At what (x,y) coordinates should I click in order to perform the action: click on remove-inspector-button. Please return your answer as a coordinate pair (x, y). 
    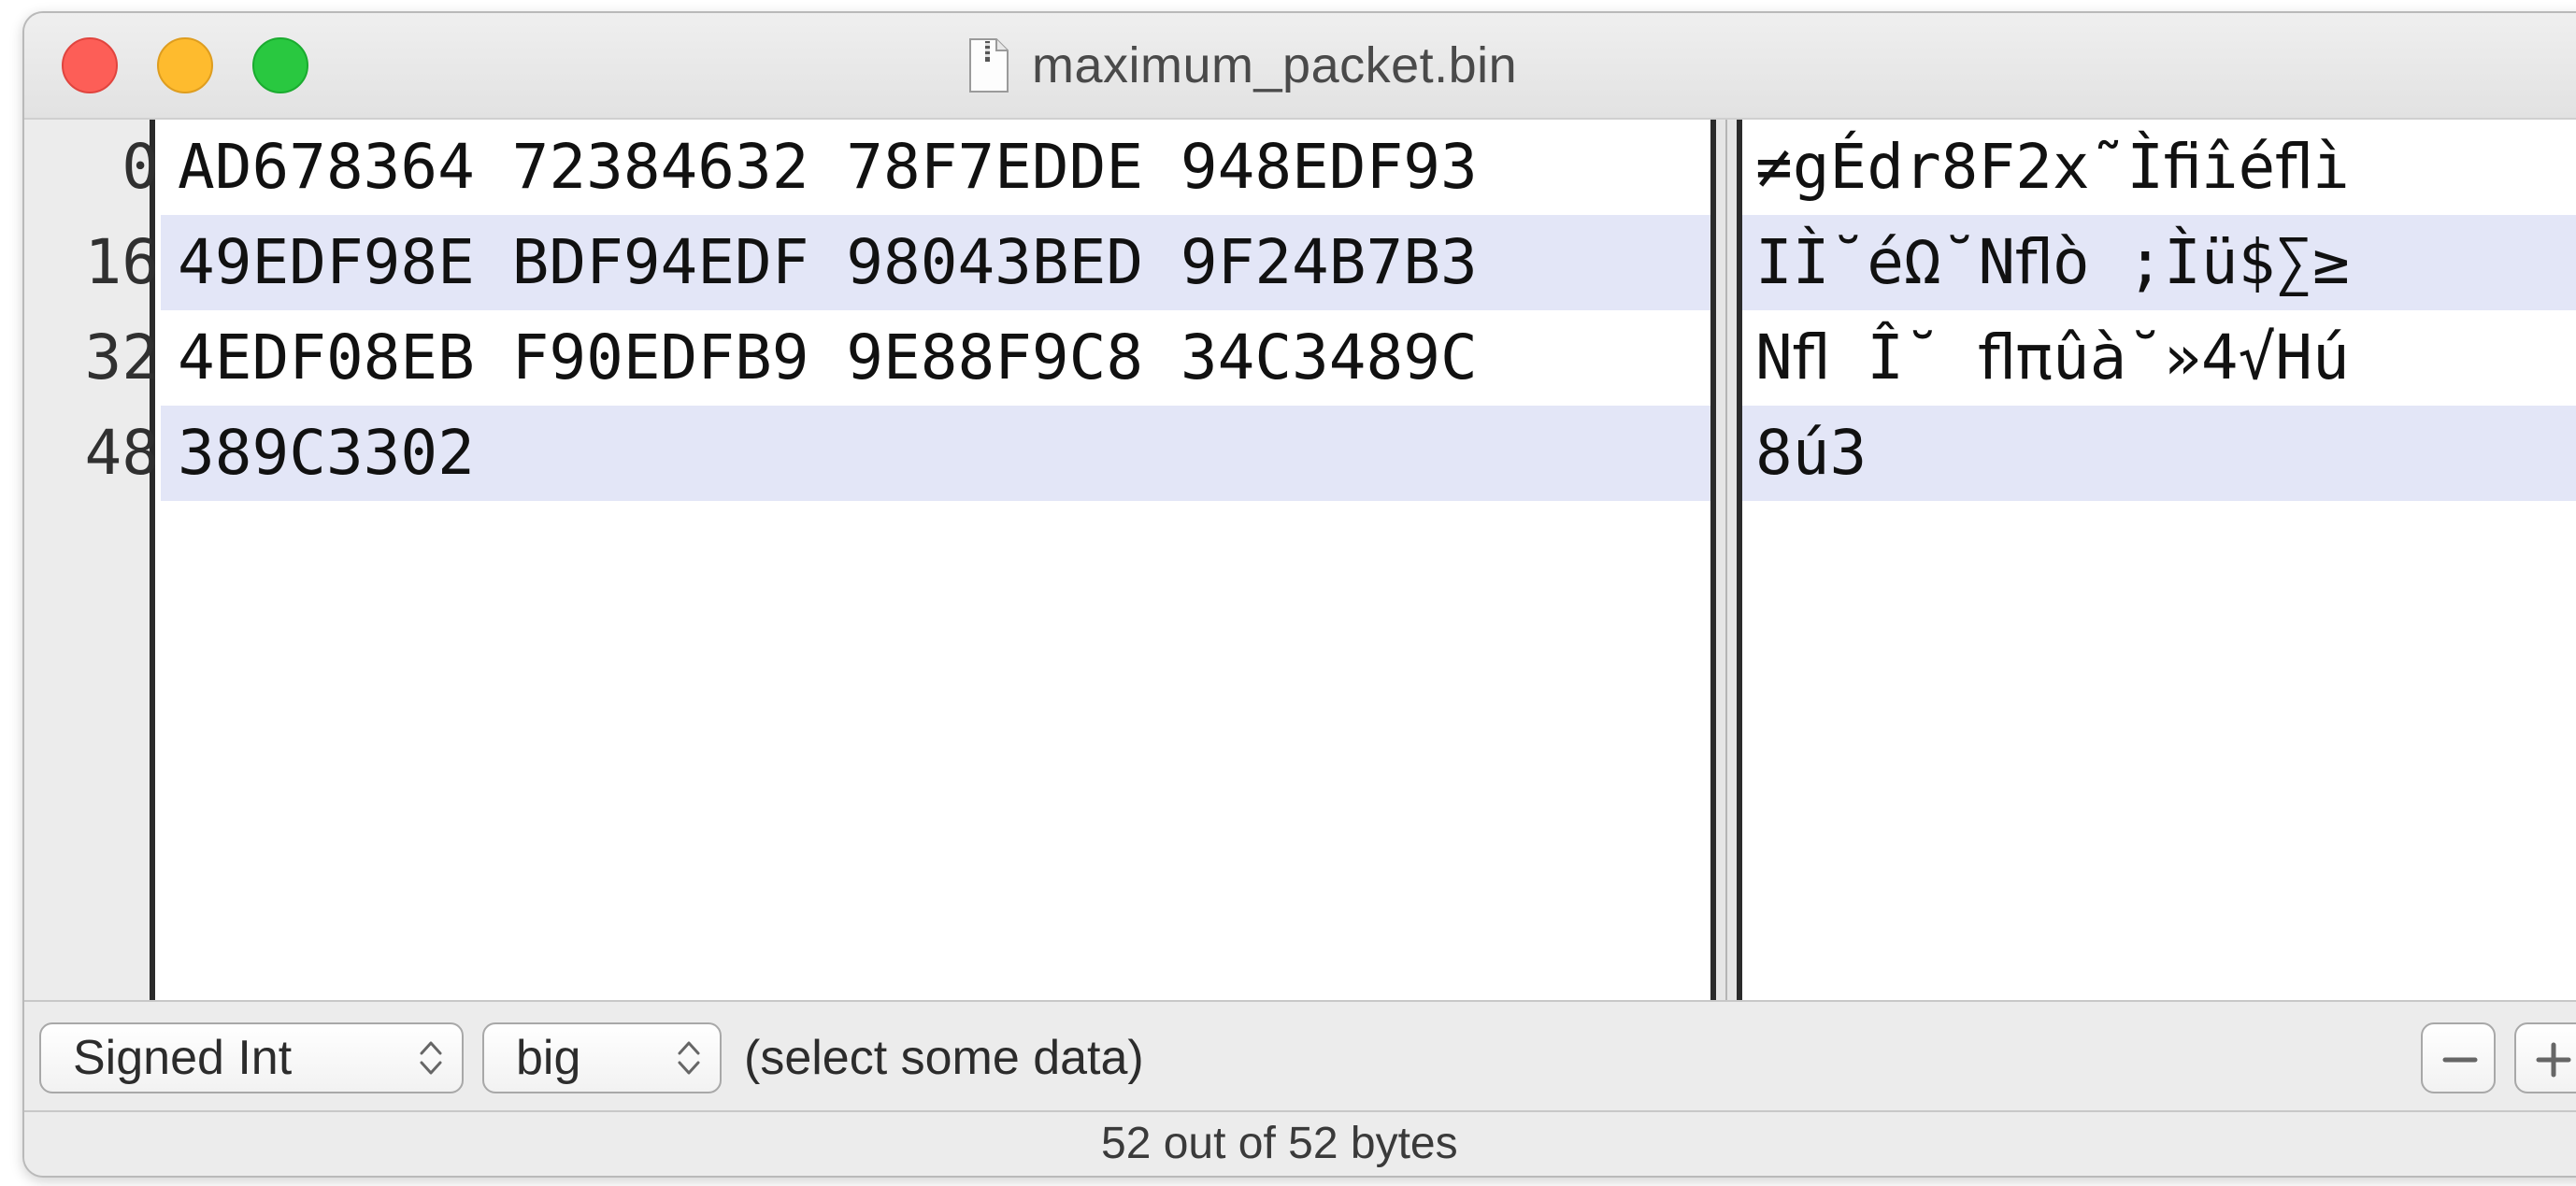
    Looking at the image, I should click on (2458, 1057).